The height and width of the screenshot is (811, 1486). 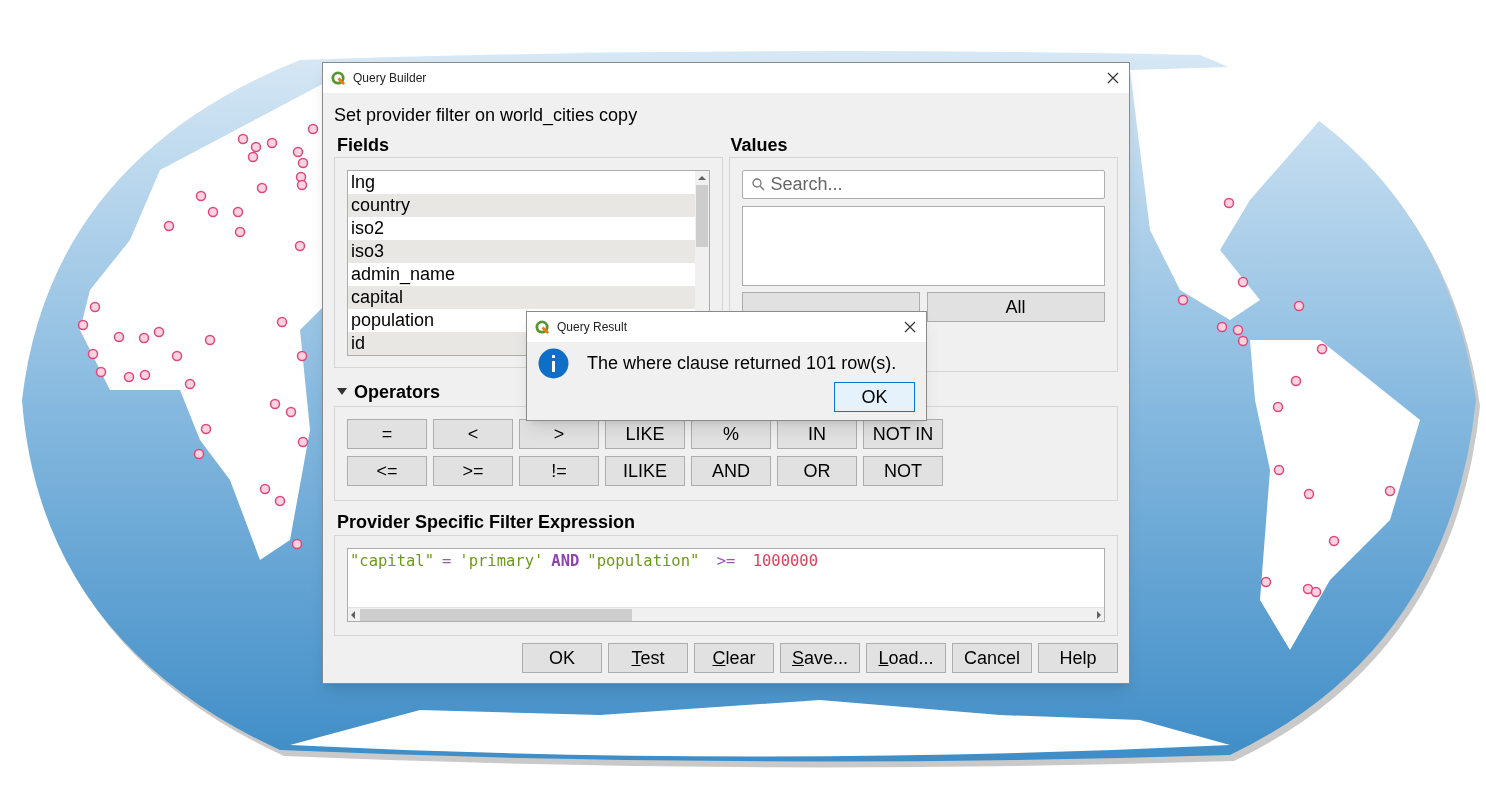 What do you see at coordinates (387, 471) in the screenshot?
I see `operator-button: <=` at bounding box center [387, 471].